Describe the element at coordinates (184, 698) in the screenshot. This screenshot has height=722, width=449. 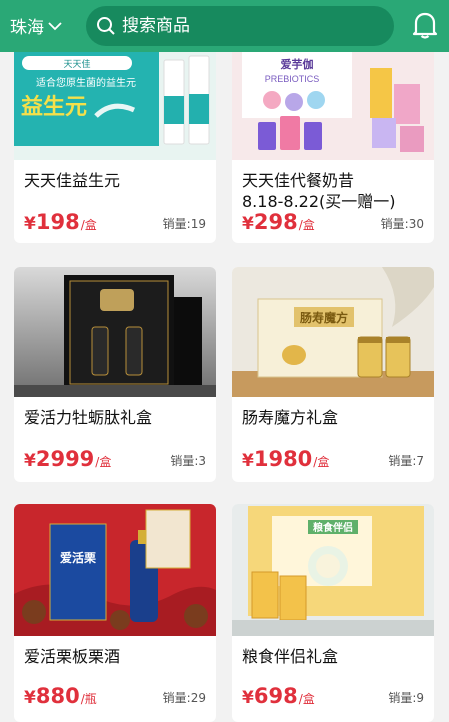
I see `sales-count: 销量:29` at that location.